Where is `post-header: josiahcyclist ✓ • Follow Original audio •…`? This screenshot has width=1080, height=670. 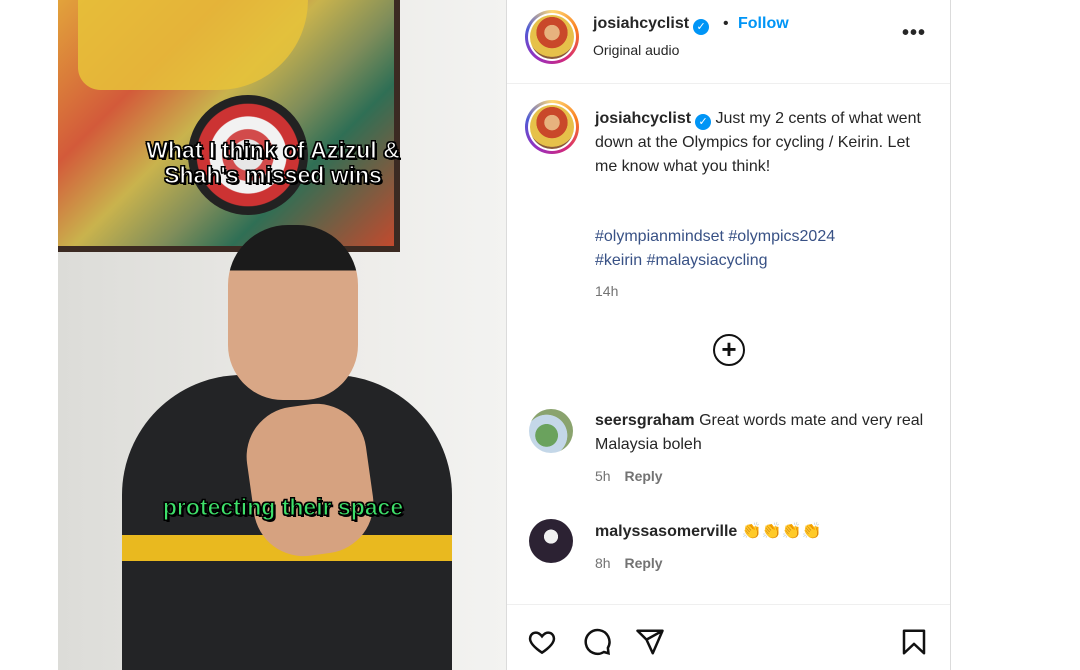 post-header: josiahcyclist ✓ • Follow Original audio •… is located at coordinates (728, 42).